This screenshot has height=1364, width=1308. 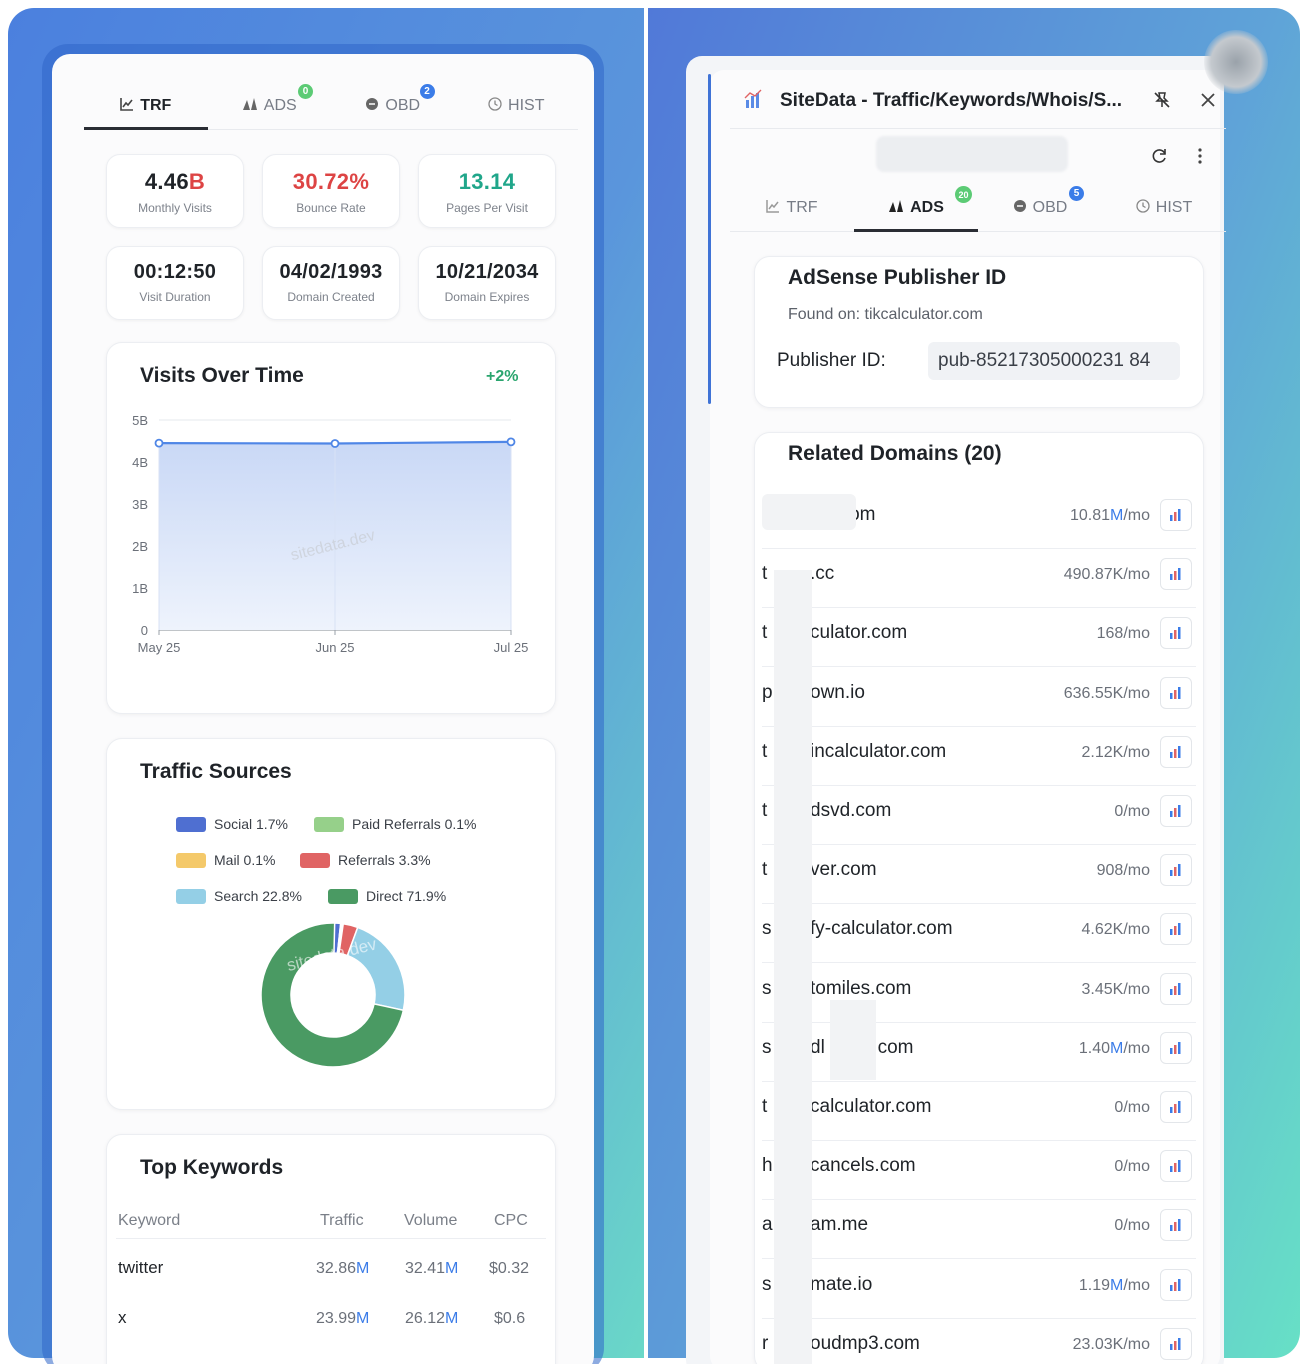 What do you see at coordinates (1114, 1048) in the screenshot?
I see `domain-traffic: 1.40M/mo` at bounding box center [1114, 1048].